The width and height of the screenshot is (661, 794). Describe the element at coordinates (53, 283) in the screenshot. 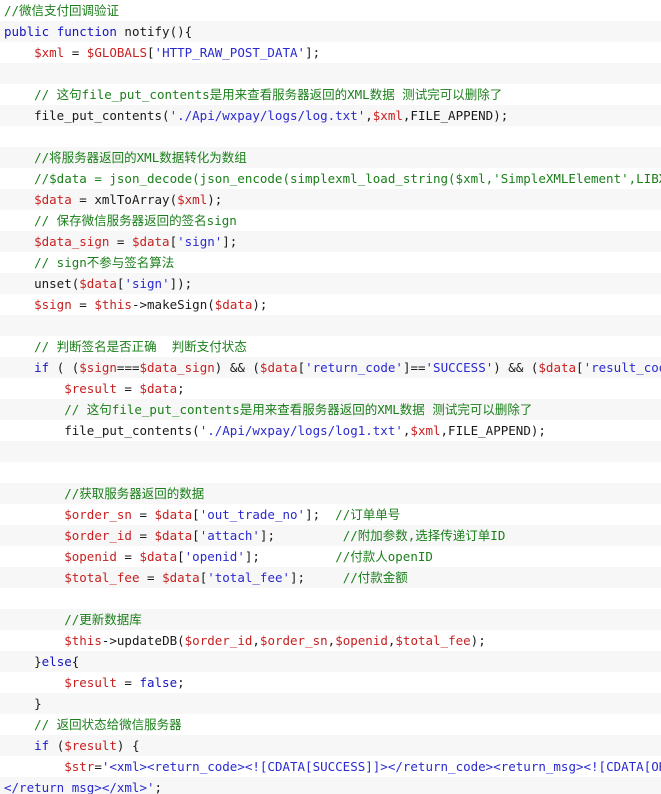

I see `code-token: unset` at that location.